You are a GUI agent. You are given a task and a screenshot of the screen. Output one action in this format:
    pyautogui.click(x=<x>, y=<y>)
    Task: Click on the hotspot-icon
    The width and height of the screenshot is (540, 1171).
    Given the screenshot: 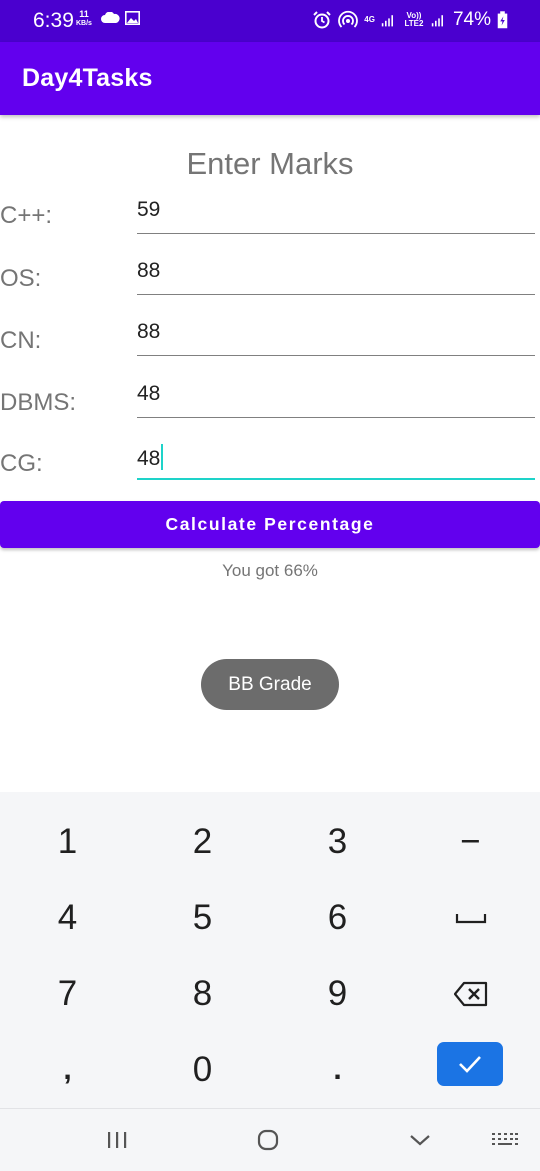 What is the action you would take?
    pyautogui.click(x=348, y=19)
    